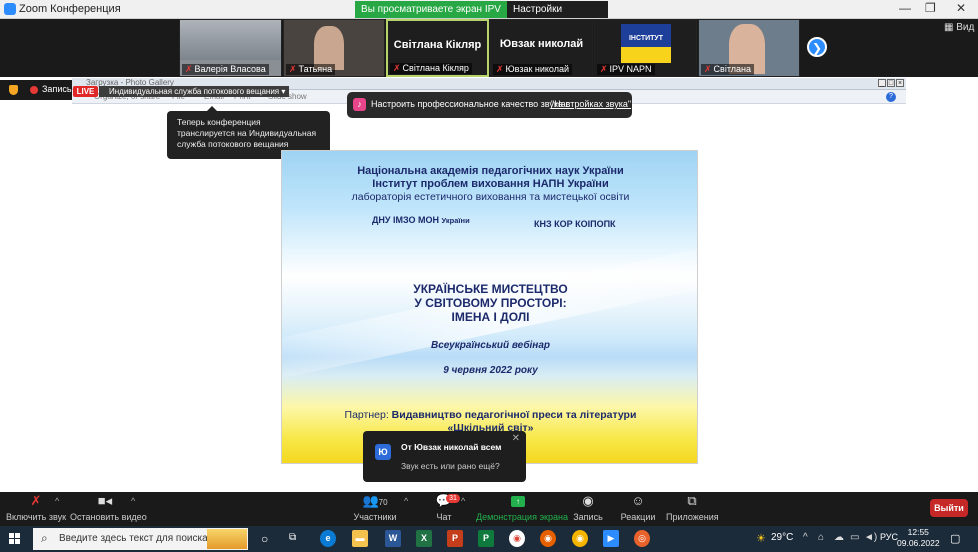 The height and width of the screenshot is (552, 978). Describe the element at coordinates (870, 537) in the screenshot. I see `volume-icon: ◄)` at that location.